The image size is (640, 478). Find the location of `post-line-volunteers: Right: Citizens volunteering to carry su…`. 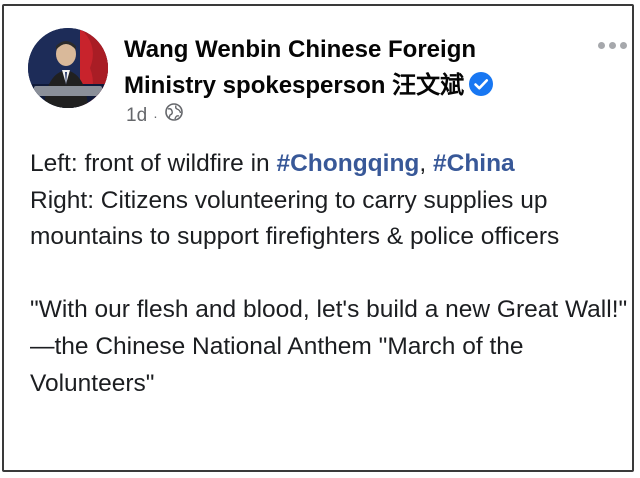

post-line-volunteers: Right: Citizens volunteering to carry su… is located at coordinates (295, 218).